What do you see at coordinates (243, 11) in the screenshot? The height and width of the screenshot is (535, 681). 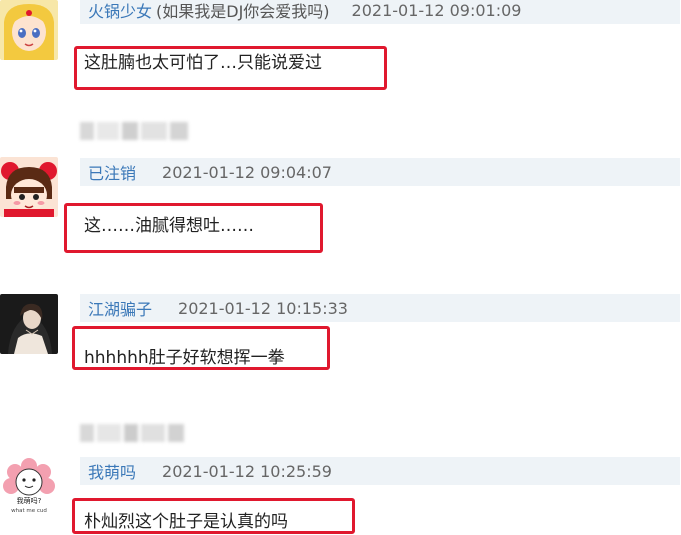 I see `username-suffix: (如果我是DJ你会爱我吗)` at bounding box center [243, 11].